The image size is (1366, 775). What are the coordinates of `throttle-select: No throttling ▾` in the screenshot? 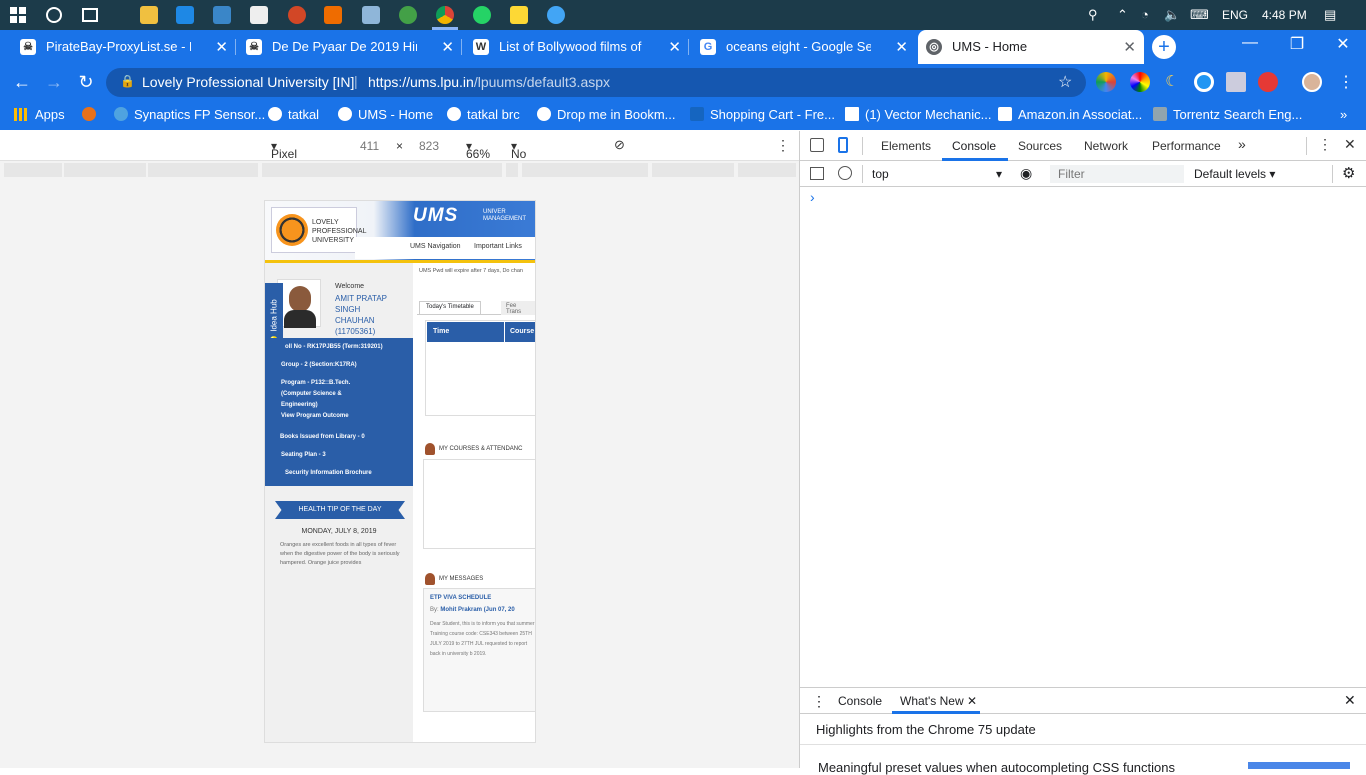 It's located at (534, 157).